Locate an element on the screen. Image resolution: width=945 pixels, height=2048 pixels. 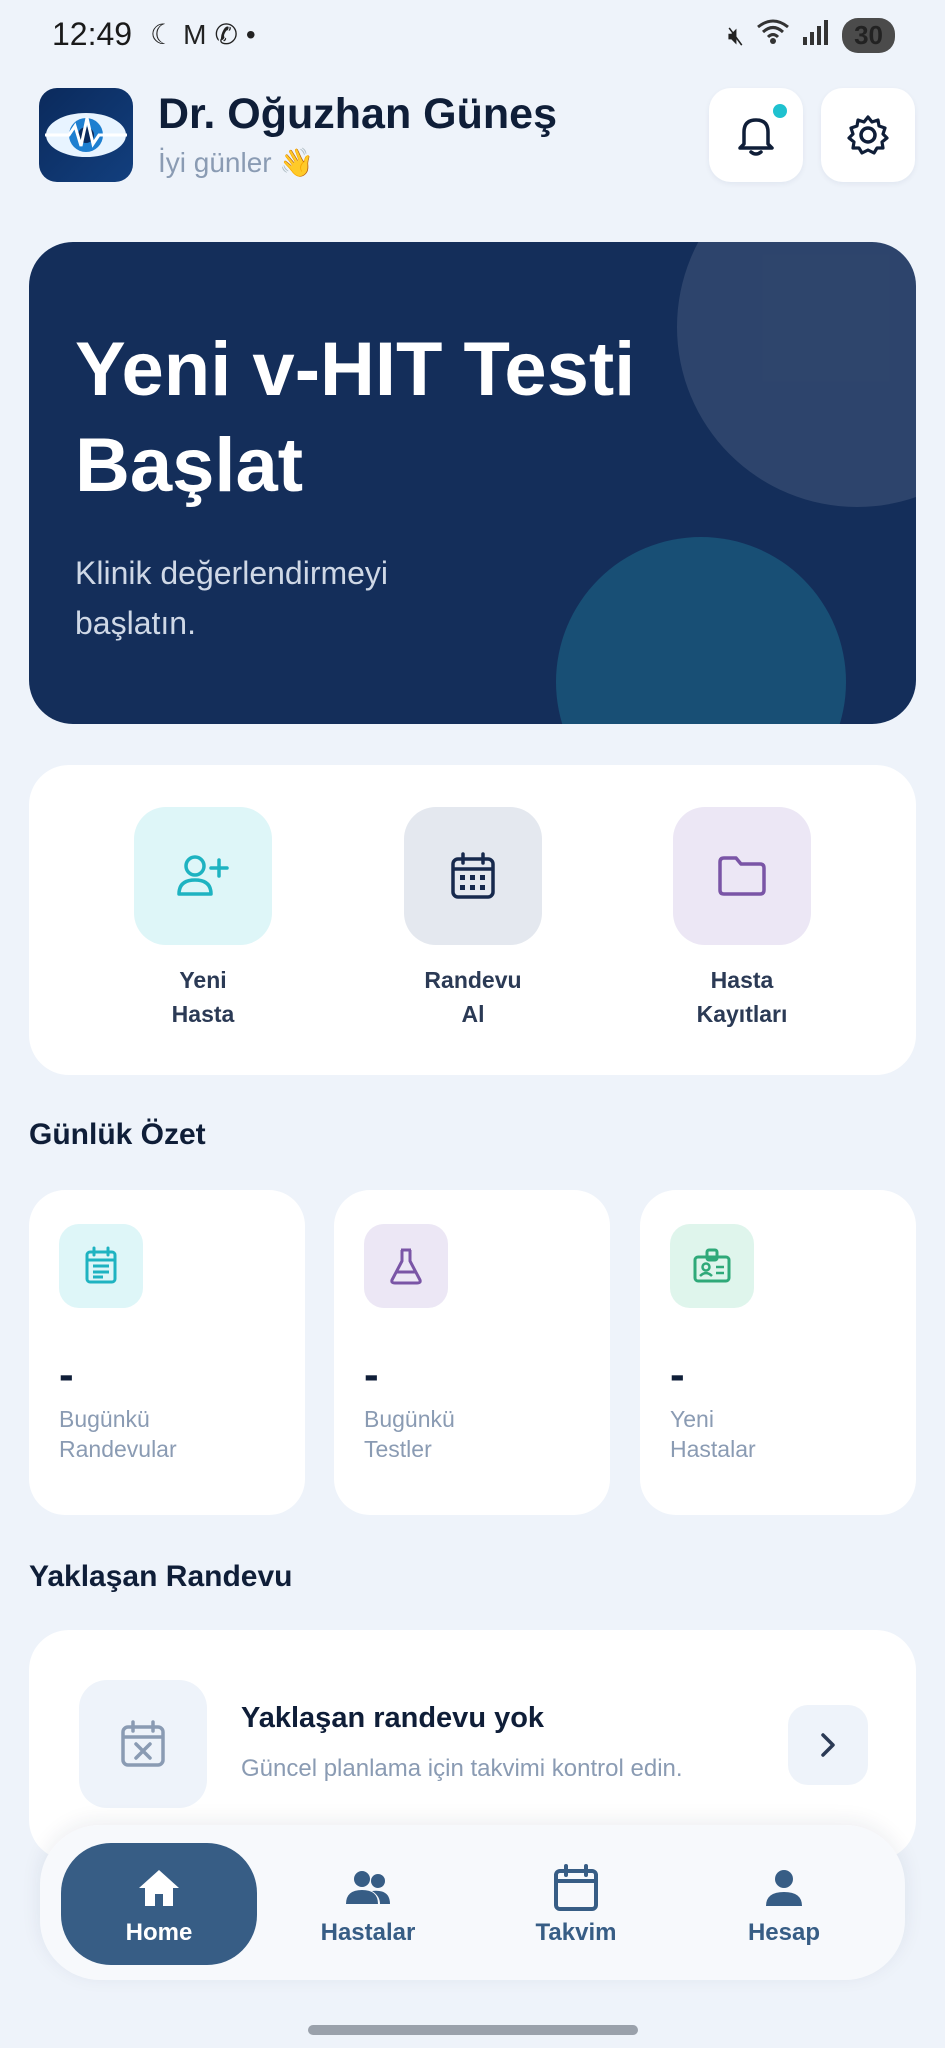
app-logo is located at coordinates (86, 135).